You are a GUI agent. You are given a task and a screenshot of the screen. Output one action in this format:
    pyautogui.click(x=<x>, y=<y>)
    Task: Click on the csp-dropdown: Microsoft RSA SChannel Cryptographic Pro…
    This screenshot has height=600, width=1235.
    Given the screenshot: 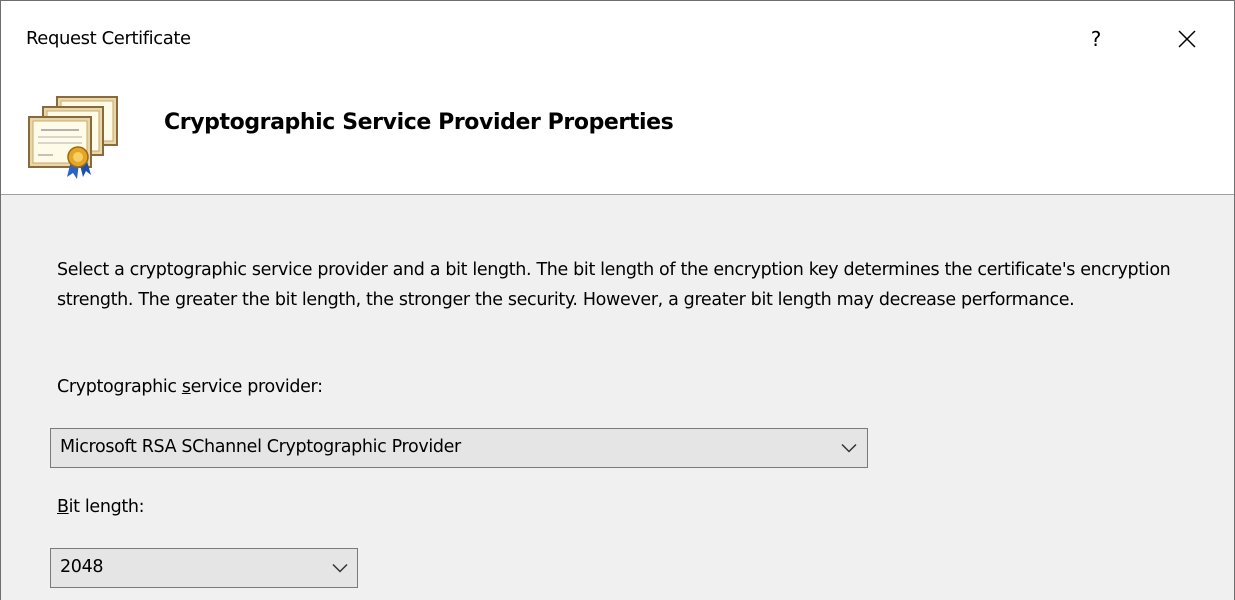 What is the action you would take?
    pyautogui.click(x=459, y=448)
    